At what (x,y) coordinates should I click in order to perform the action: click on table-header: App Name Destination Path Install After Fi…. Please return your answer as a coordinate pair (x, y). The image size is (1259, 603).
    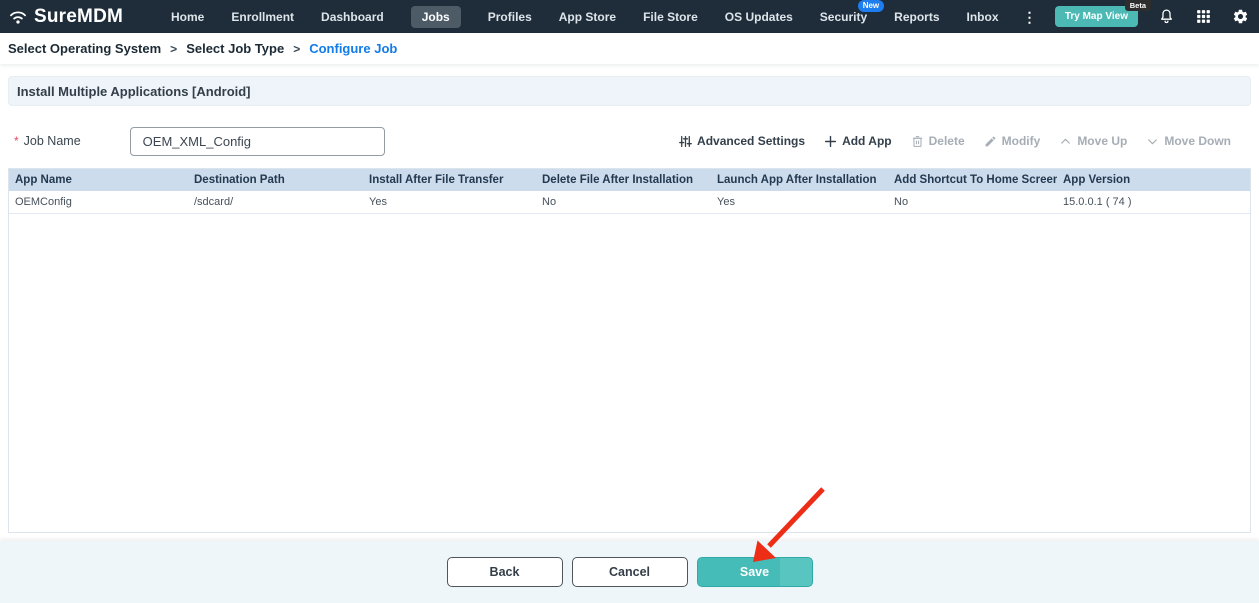
    Looking at the image, I should click on (629, 180).